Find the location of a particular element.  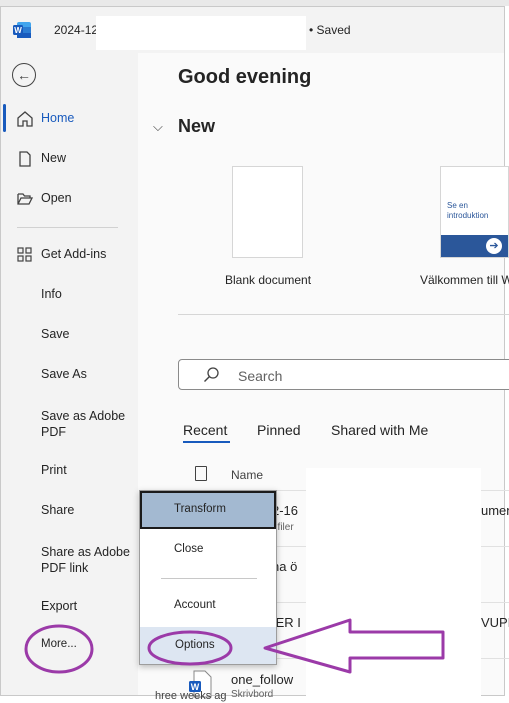

sidebar-item-home: Home is located at coordinates (68, 119).